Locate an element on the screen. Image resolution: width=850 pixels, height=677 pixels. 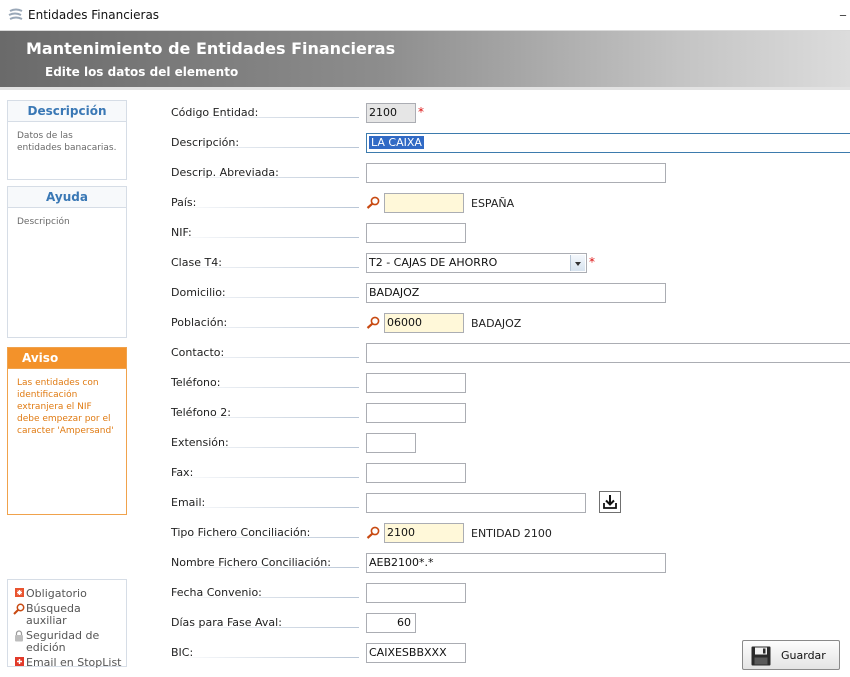
minimize-button: _ is located at coordinates (843, 9).